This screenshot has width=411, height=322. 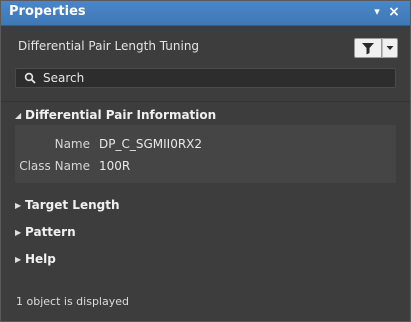 I want to click on filter-dropdown-button, so click(x=390, y=48).